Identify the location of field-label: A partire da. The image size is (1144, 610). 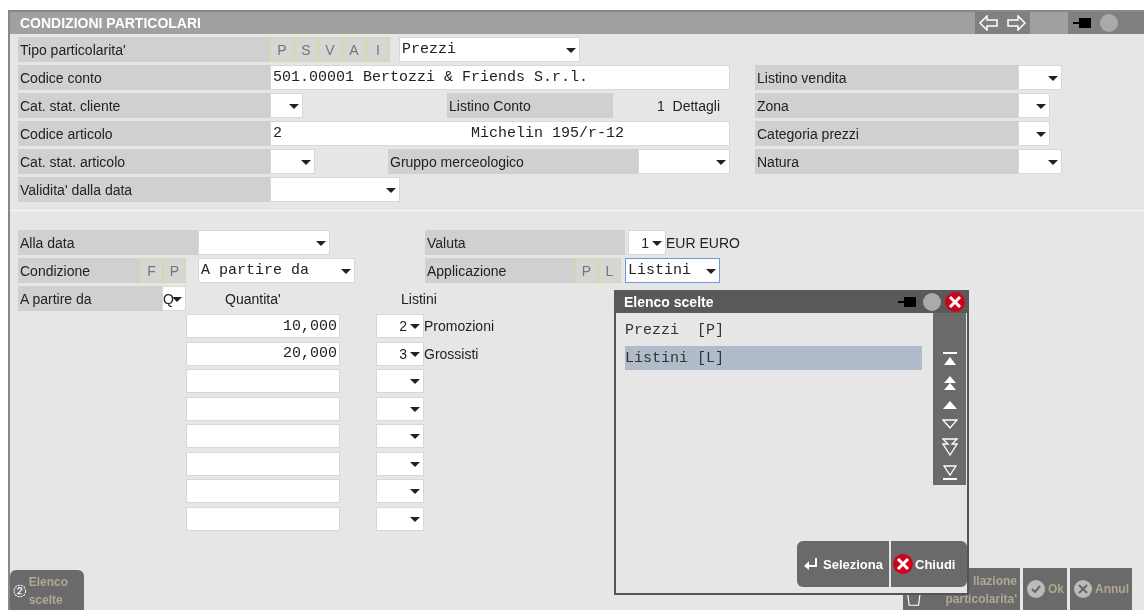
(90, 298).